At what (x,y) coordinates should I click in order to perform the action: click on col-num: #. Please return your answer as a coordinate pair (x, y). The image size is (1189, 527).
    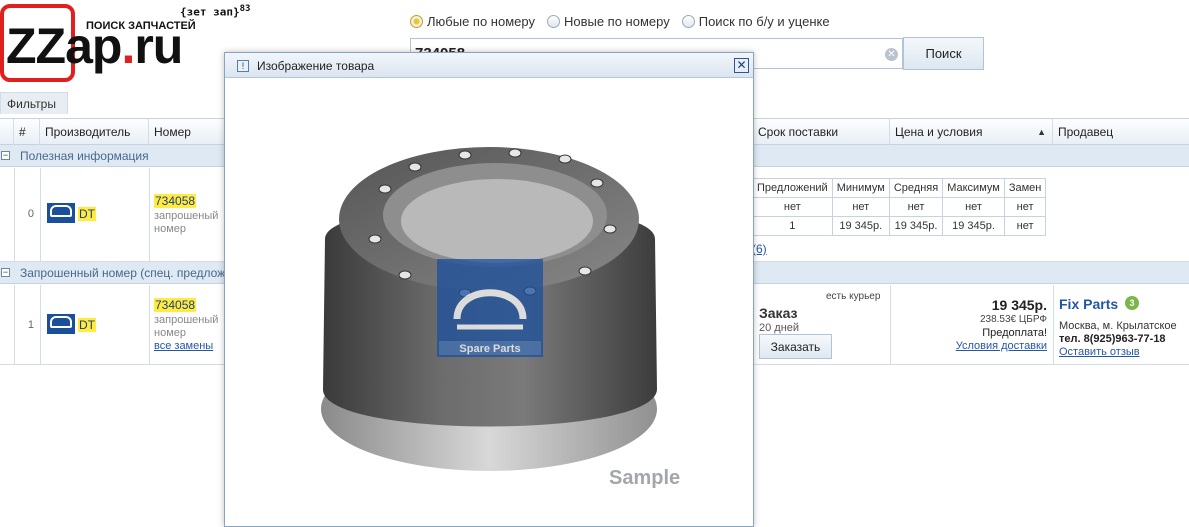
    Looking at the image, I should click on (27, 132).